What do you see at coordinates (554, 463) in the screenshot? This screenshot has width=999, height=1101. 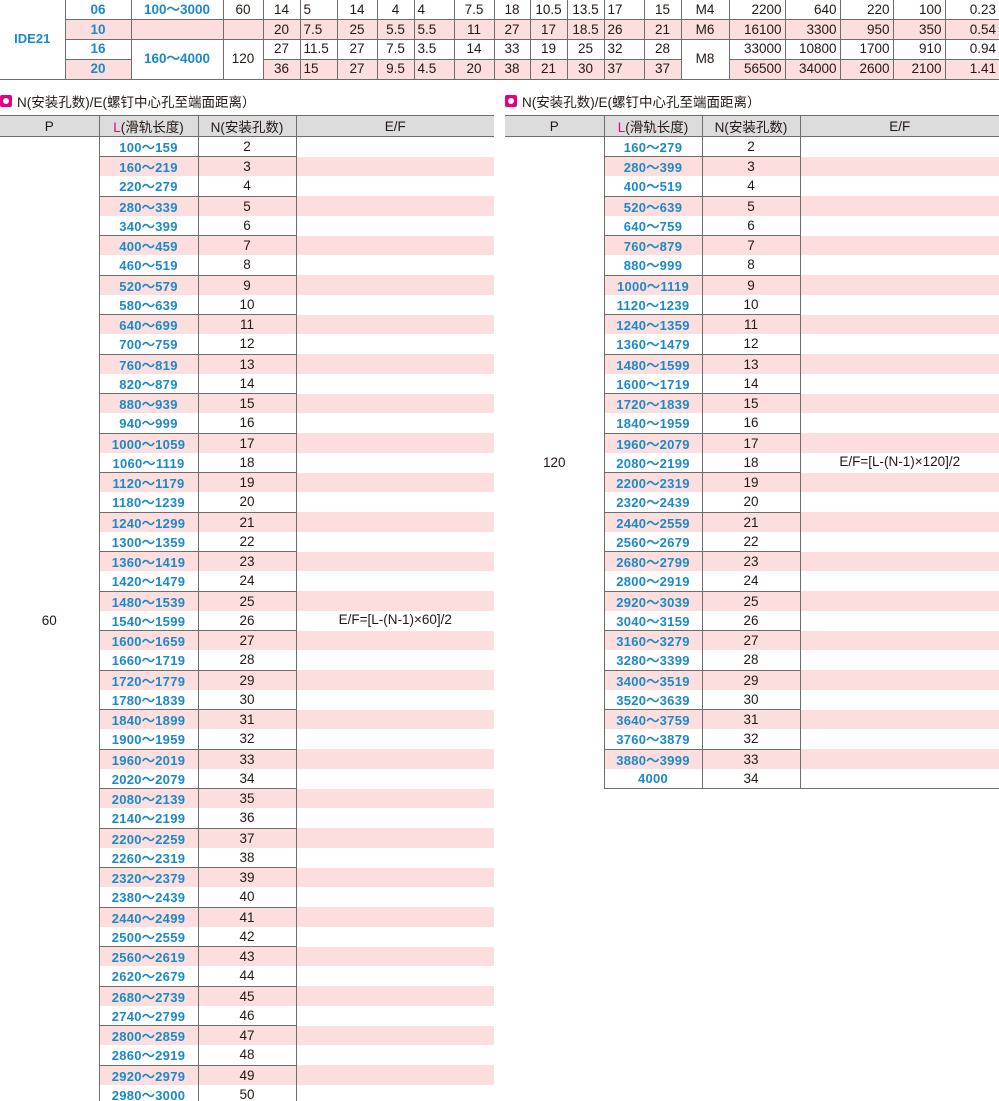 I see `pitch-value: 120` at bounding box center [554, 463].